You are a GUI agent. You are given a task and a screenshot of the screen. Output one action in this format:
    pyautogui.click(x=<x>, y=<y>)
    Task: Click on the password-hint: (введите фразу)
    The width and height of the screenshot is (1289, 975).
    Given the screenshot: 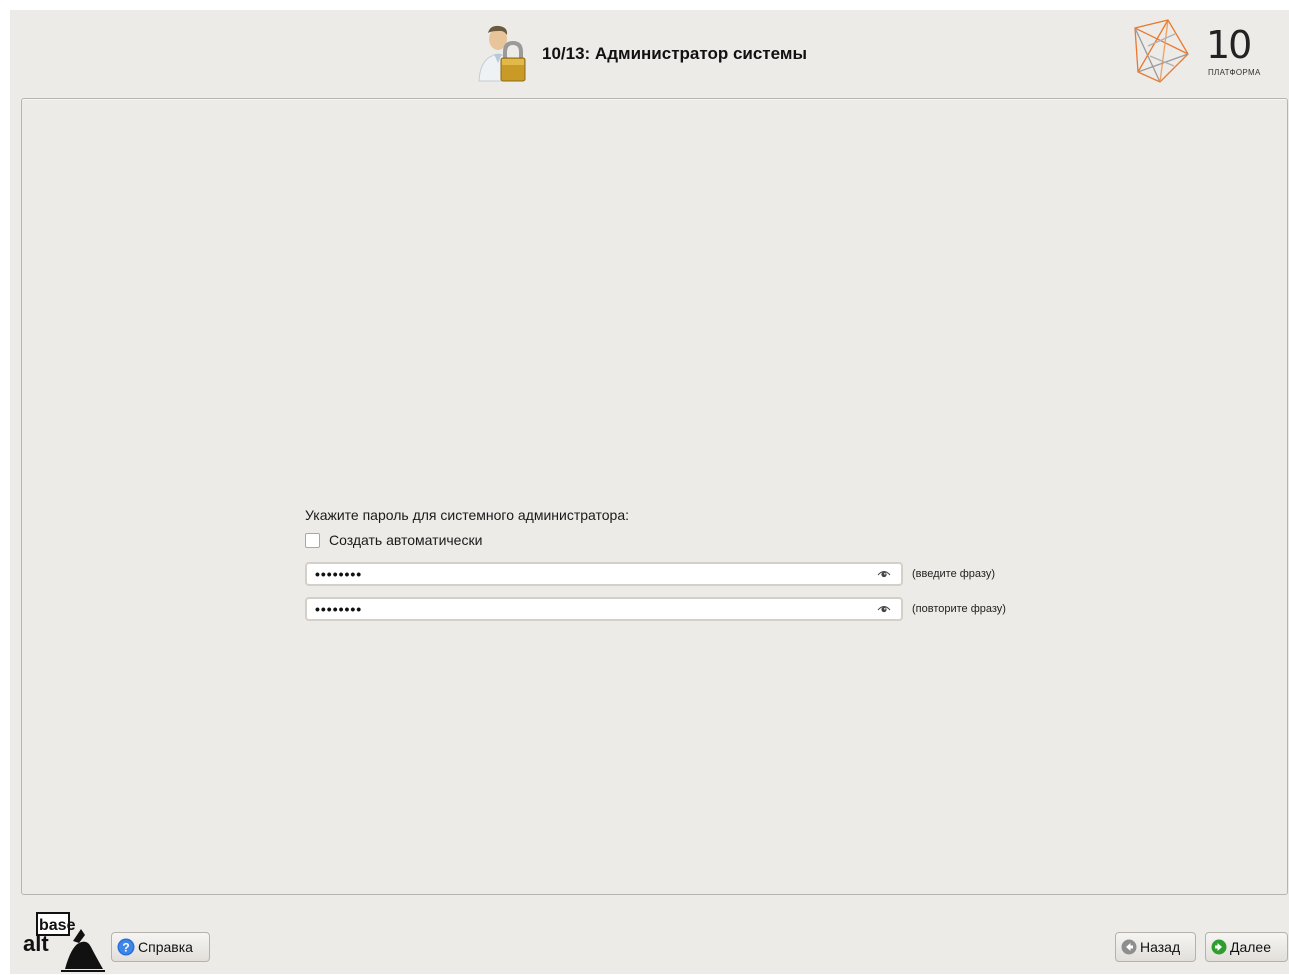 What is the action you would take?
    pyautogui.click(x=953, y=574)
    